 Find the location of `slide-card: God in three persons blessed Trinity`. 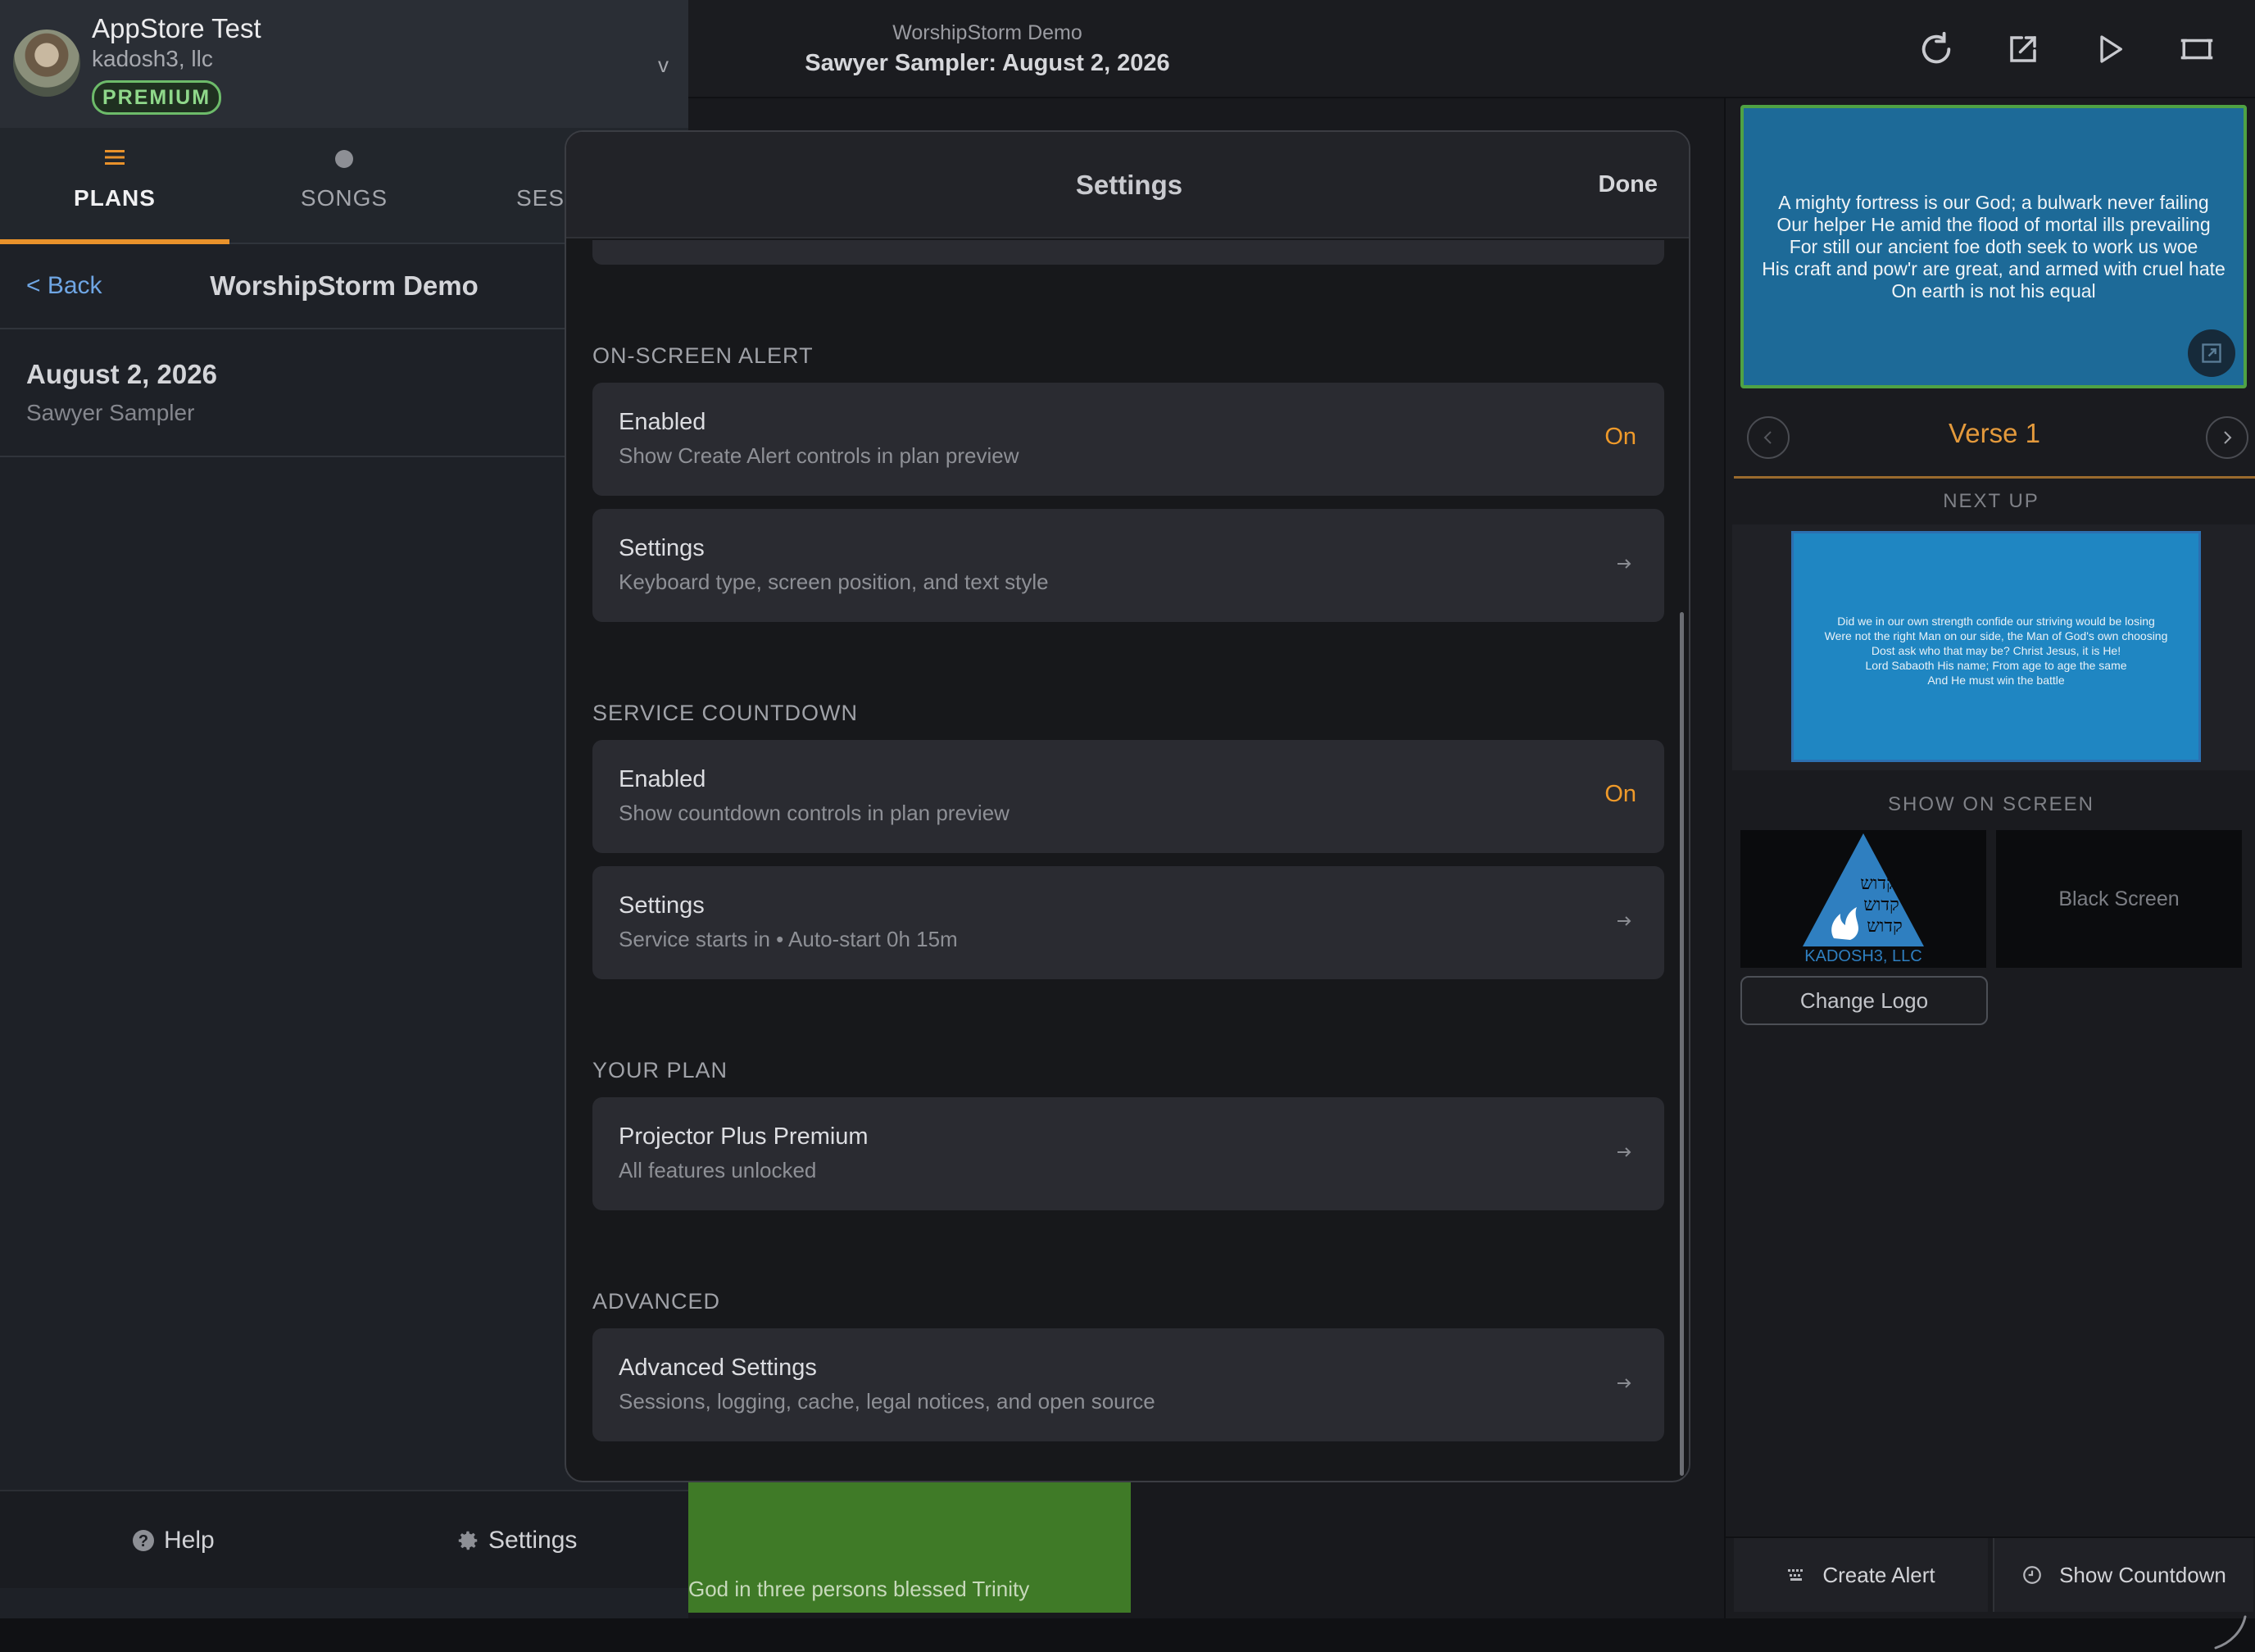

slide-card: God in three persons blessed Trinity is located at coordinates (909, 1547).